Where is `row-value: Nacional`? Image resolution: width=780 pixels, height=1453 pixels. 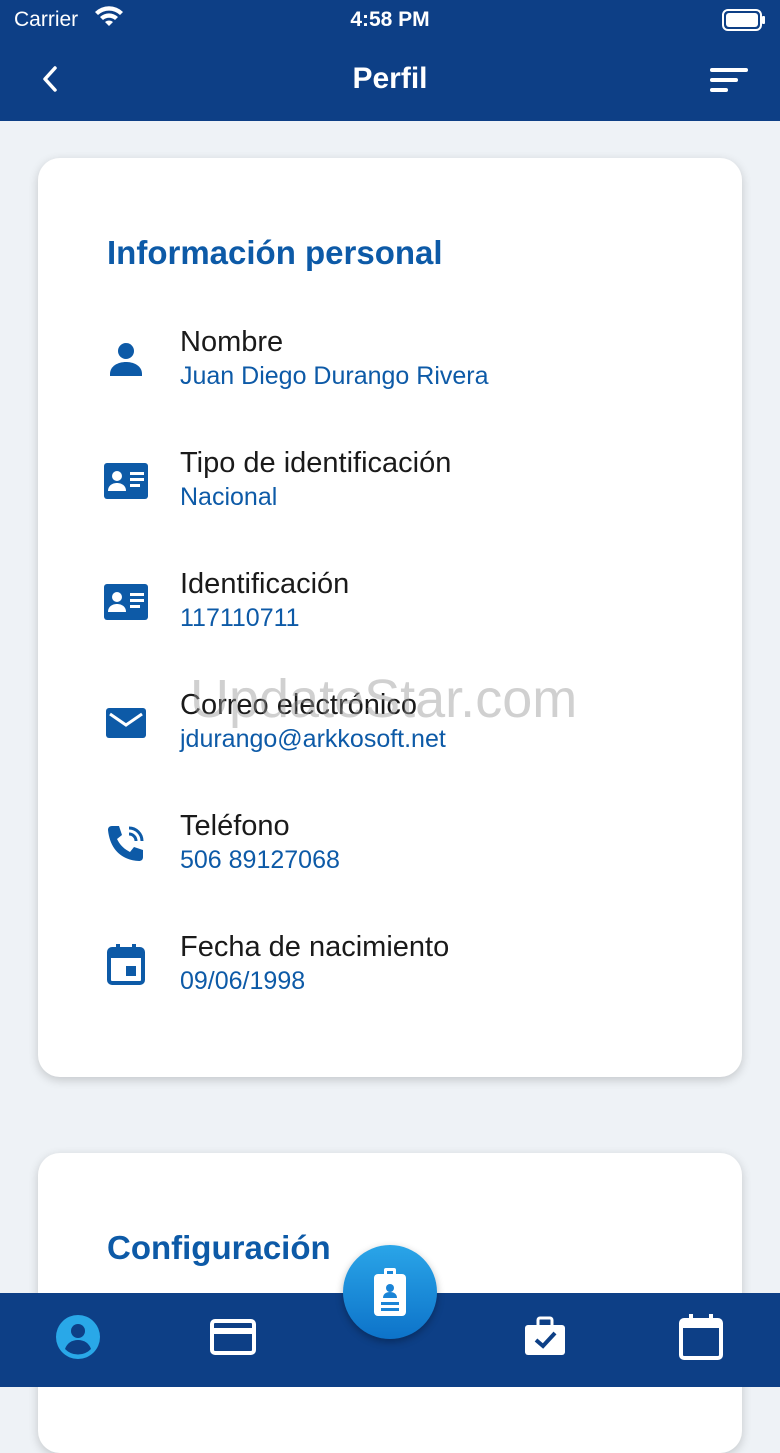
row-value: Nacional is located at coordinates (229, 497).